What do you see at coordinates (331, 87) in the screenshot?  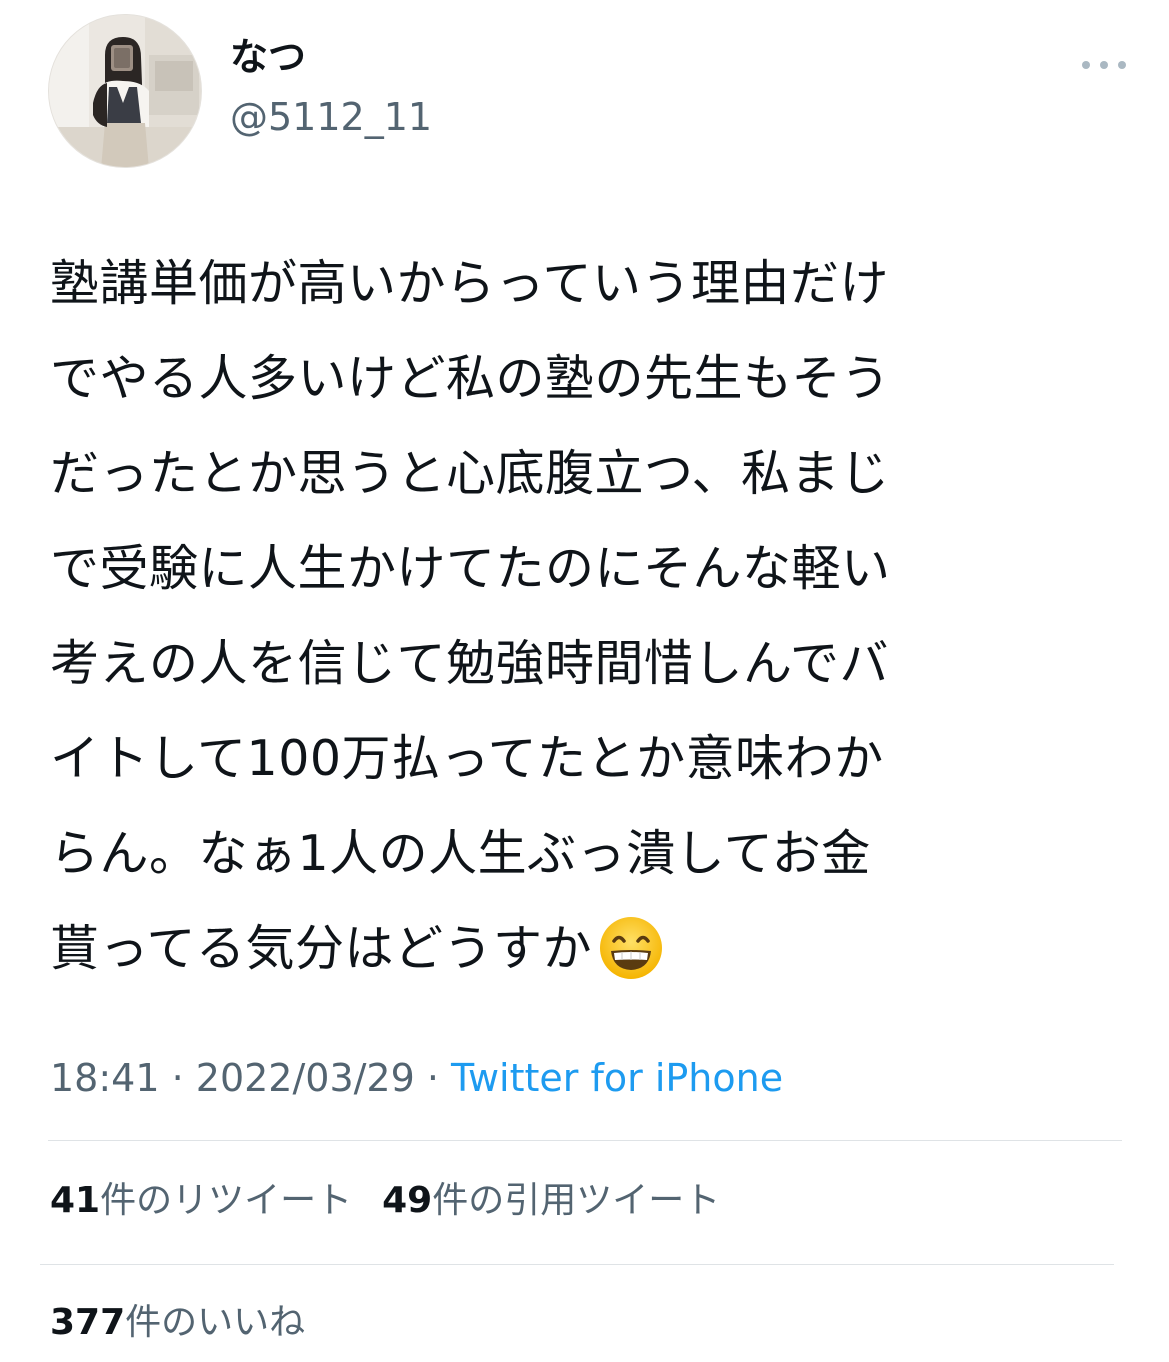 I see `author-names: なつ @5112_11` at bounding box center [331, 87].